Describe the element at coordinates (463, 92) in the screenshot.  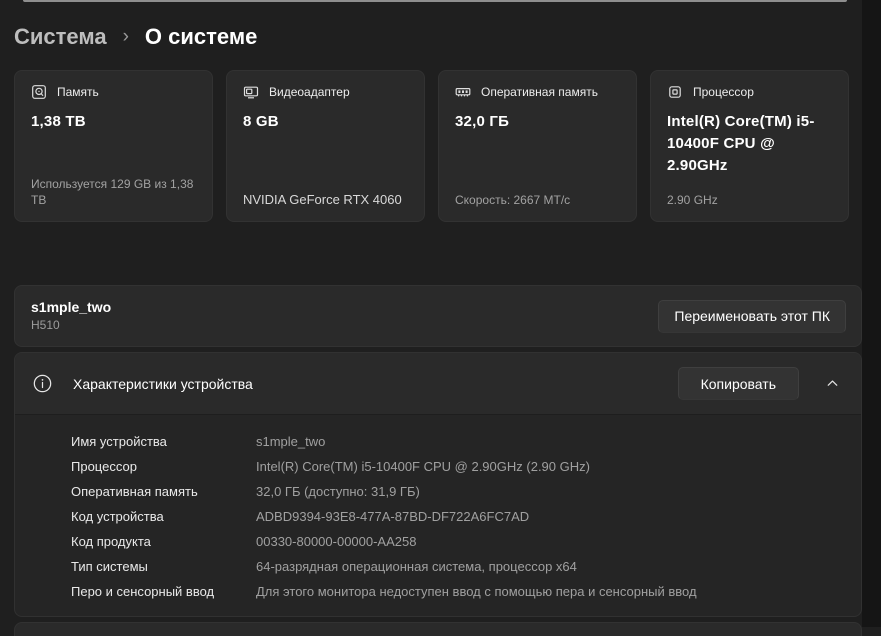
I see `ram-icon` at that location.